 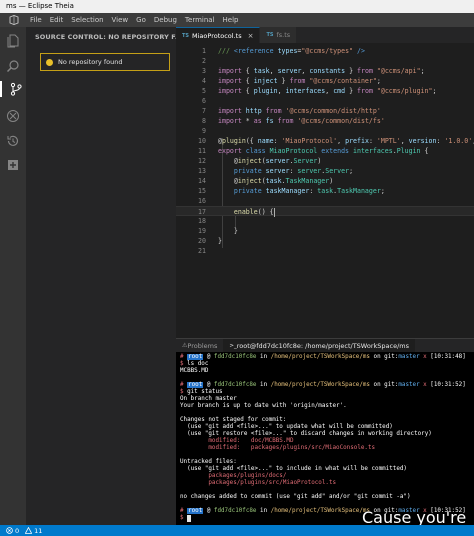 I want to click on terminal-line: Changes not staged for commit:, so click(x=233, y=420).